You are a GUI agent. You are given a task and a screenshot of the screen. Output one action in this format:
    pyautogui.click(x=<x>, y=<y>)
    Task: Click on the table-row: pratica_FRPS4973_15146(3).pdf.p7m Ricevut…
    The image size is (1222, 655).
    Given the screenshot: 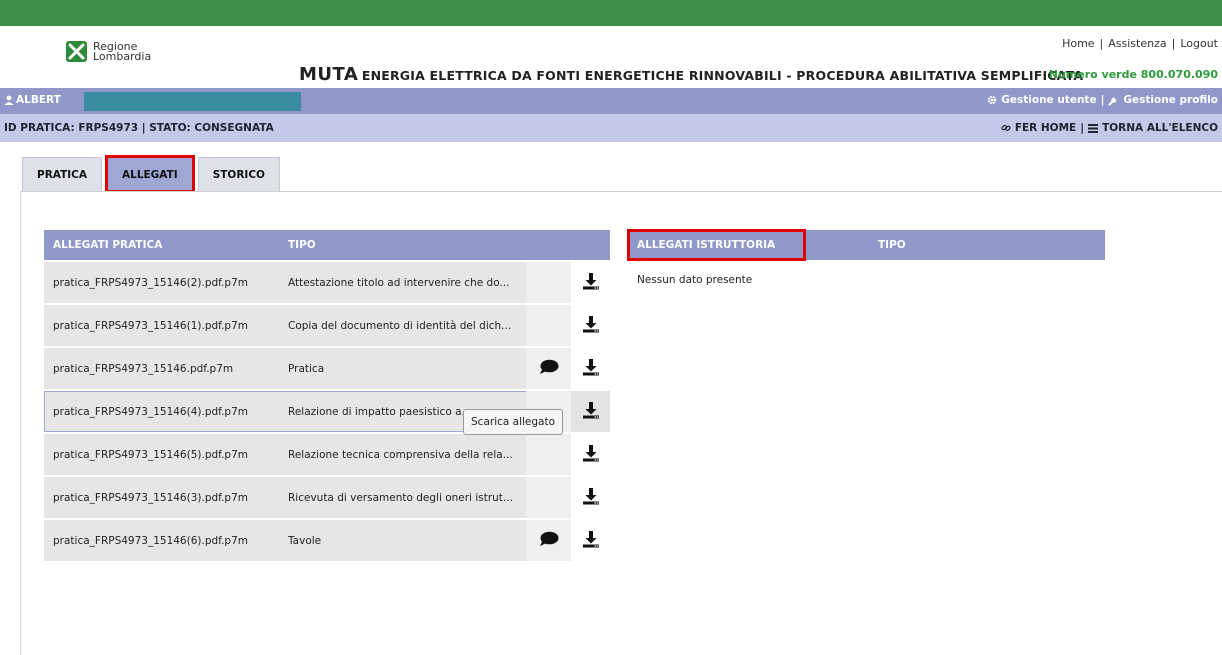 What is the action you would take?
    pyautogui.click(x=327, y=497)
    